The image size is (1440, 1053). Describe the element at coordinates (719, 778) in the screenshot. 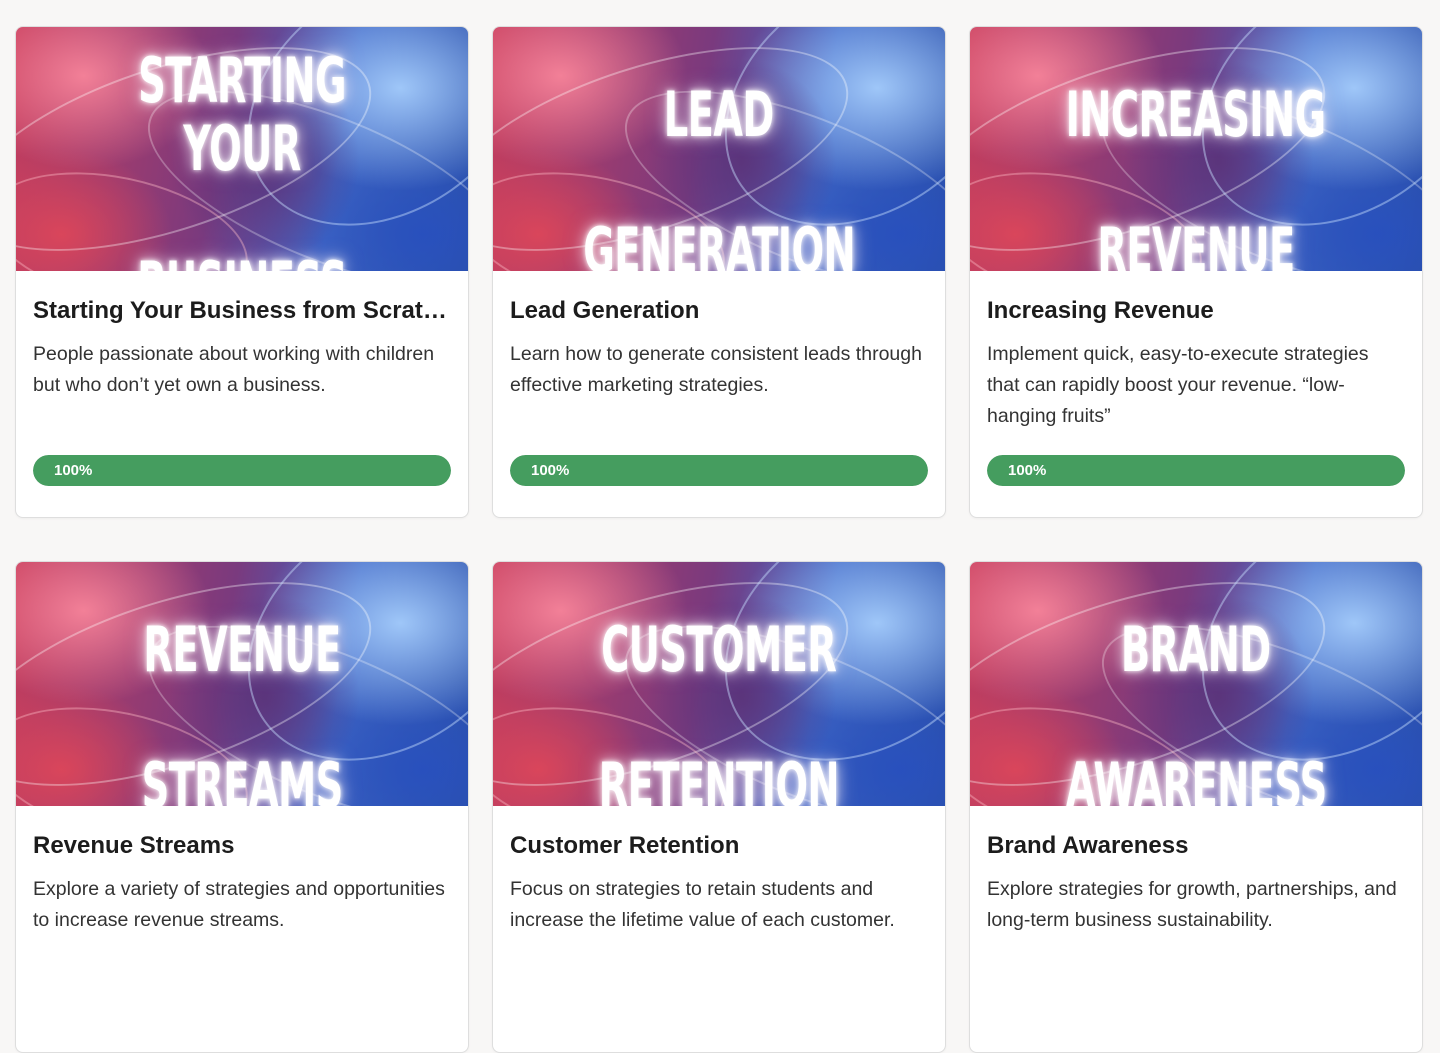

I see `thumbnail-title-line: RETENTION` at that location.